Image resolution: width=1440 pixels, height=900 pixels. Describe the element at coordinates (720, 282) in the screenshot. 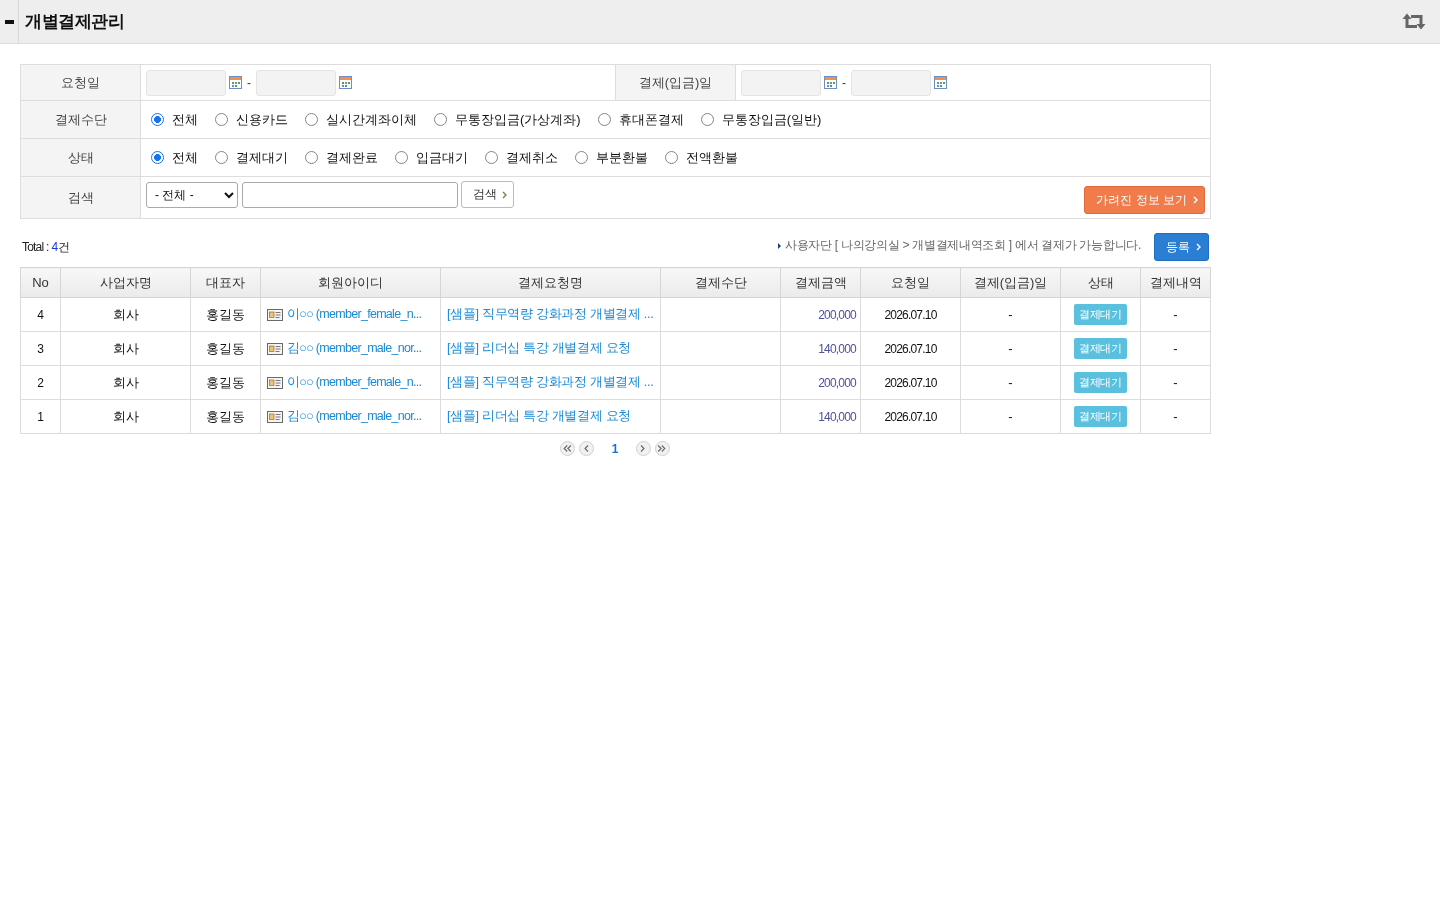

I see `column-header: 결제수단` at that location.